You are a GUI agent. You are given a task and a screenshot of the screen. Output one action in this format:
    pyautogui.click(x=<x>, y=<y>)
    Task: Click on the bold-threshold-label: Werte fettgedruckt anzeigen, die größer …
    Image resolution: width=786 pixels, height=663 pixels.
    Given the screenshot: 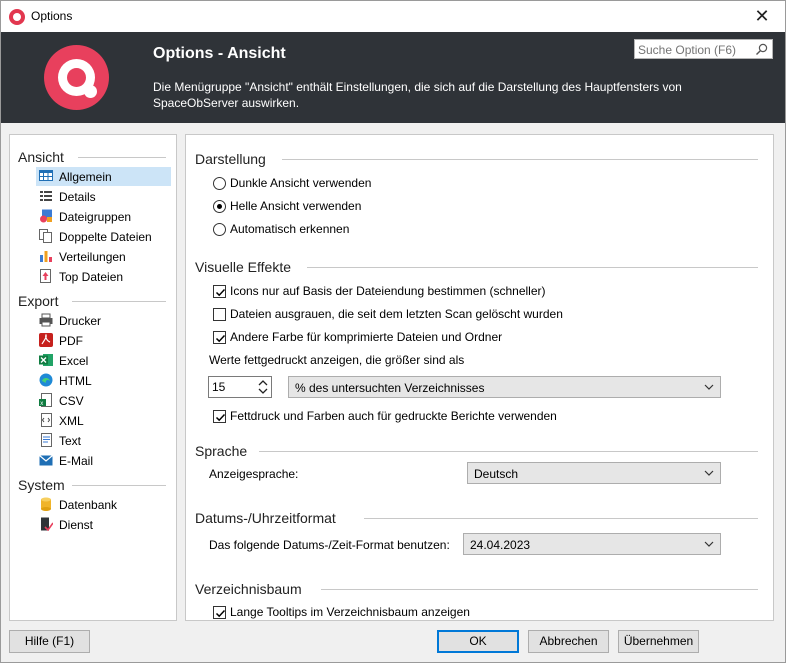 What is the action you would take?
    pyautogui.click(x=337, y=360)
    